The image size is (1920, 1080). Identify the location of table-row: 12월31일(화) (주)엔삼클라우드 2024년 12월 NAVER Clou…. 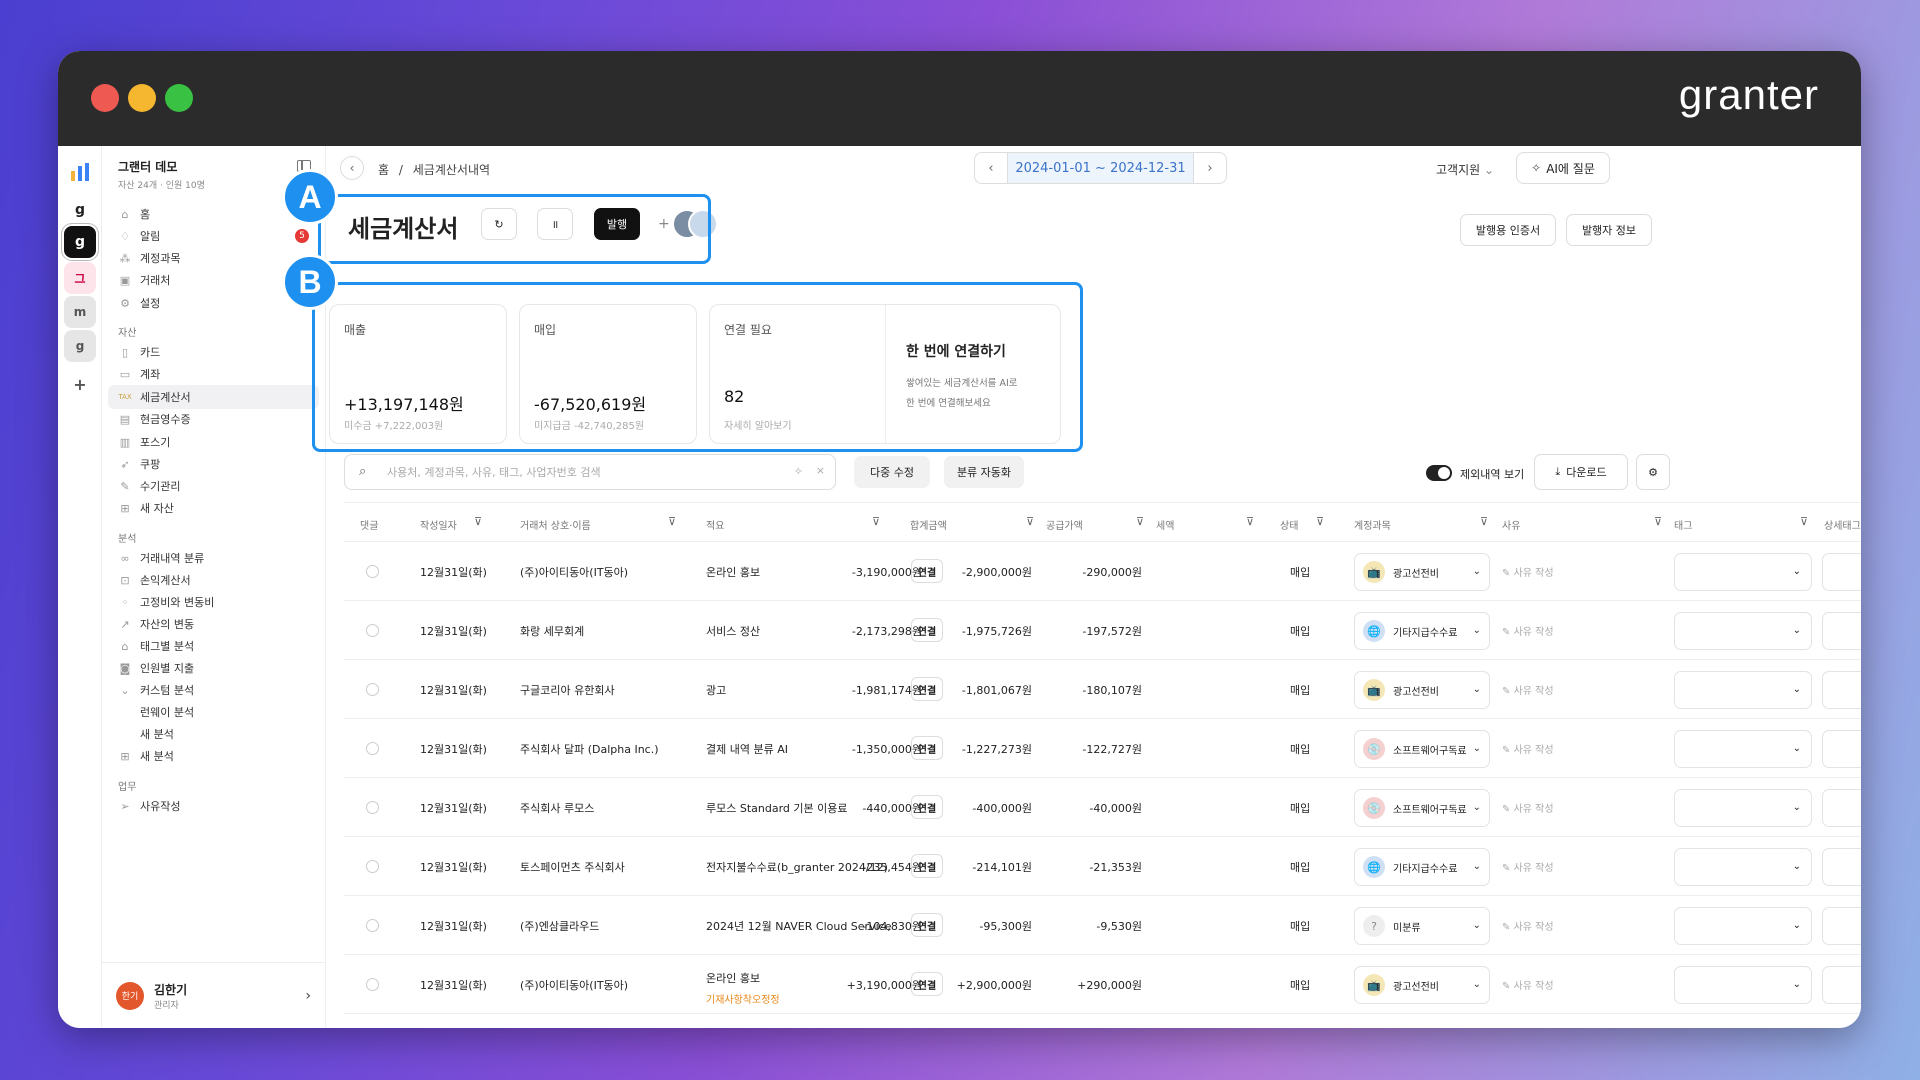
(1102, 925).